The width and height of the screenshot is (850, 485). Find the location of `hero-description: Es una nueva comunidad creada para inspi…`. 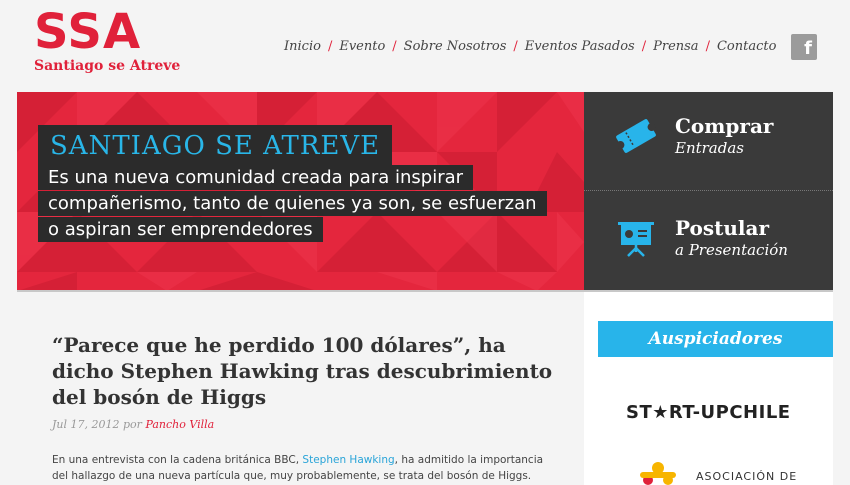

hero-description: Es una nueva comunidad creada para inspi… is located at coordinates (292, 204).